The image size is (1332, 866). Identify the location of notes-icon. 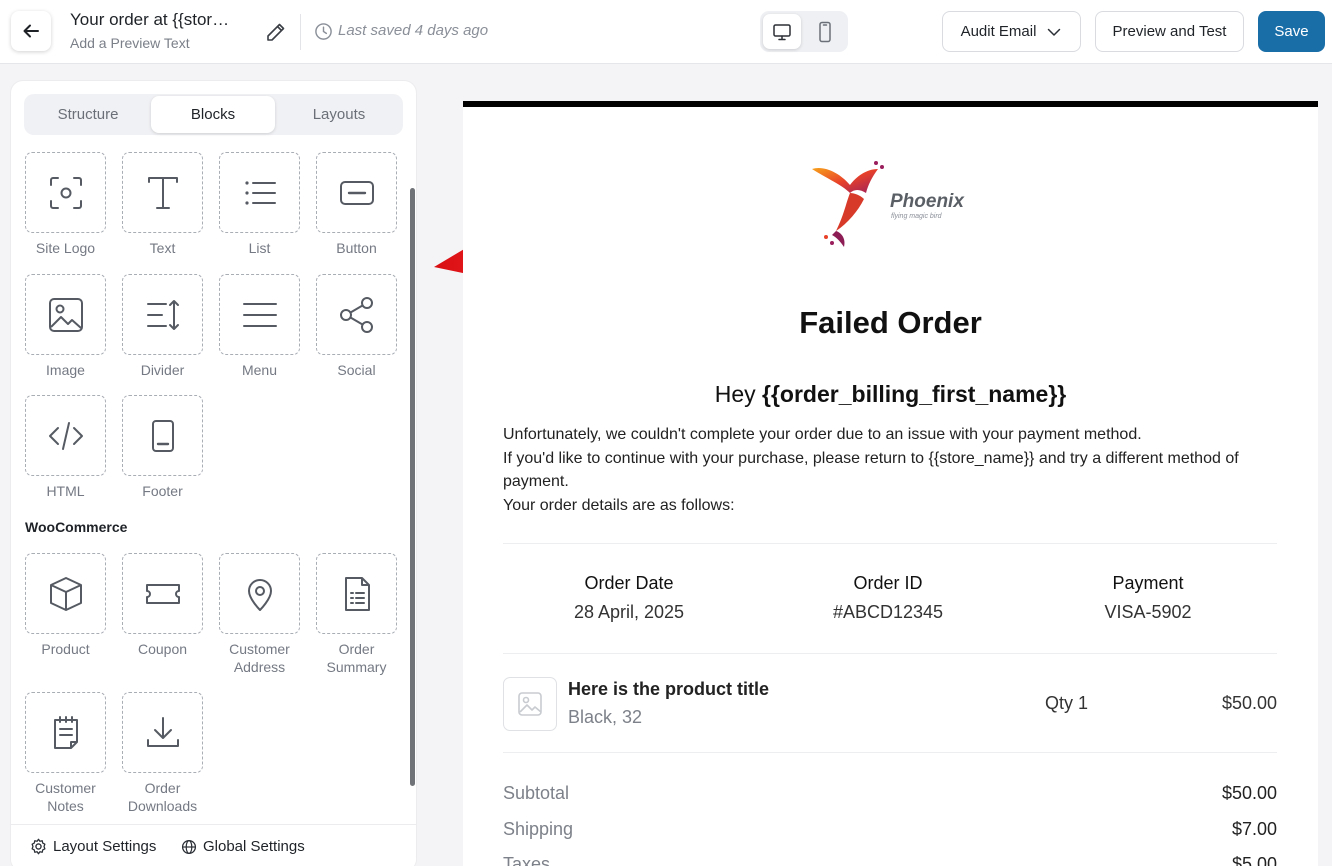
(65, 732).